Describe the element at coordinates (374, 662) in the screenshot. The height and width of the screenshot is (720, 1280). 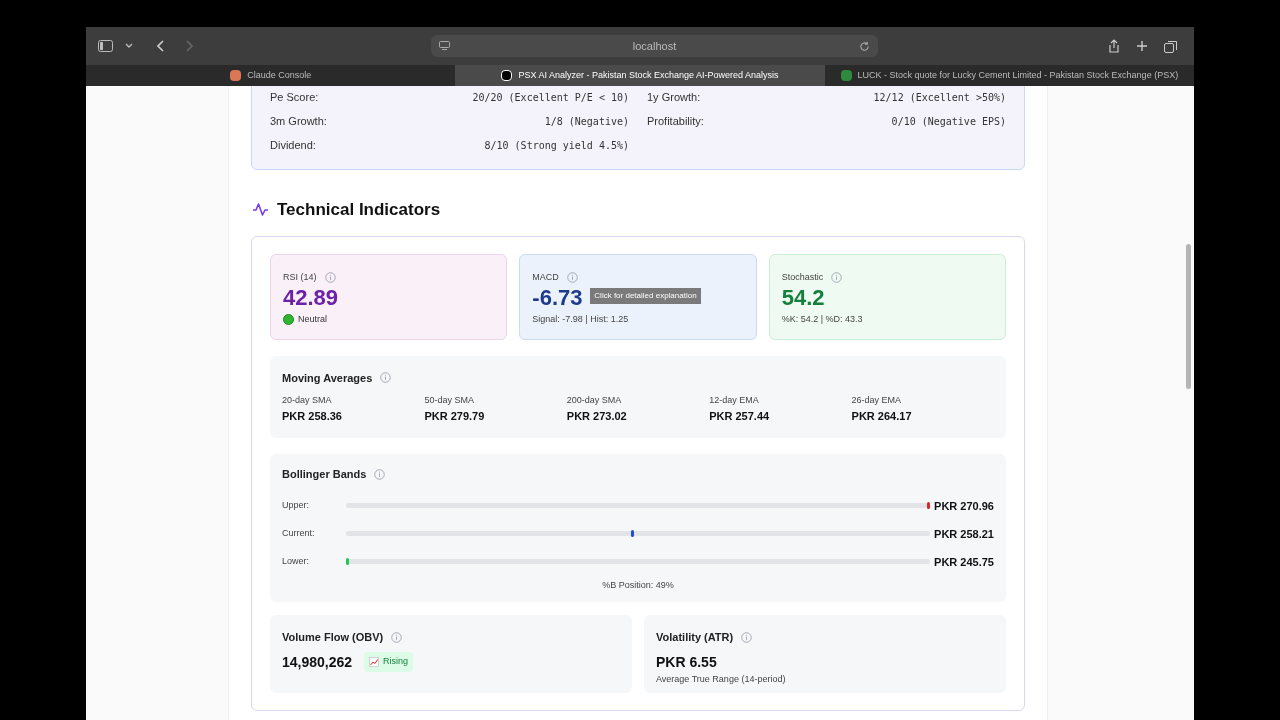
I see `chart-up-icon` at that location.